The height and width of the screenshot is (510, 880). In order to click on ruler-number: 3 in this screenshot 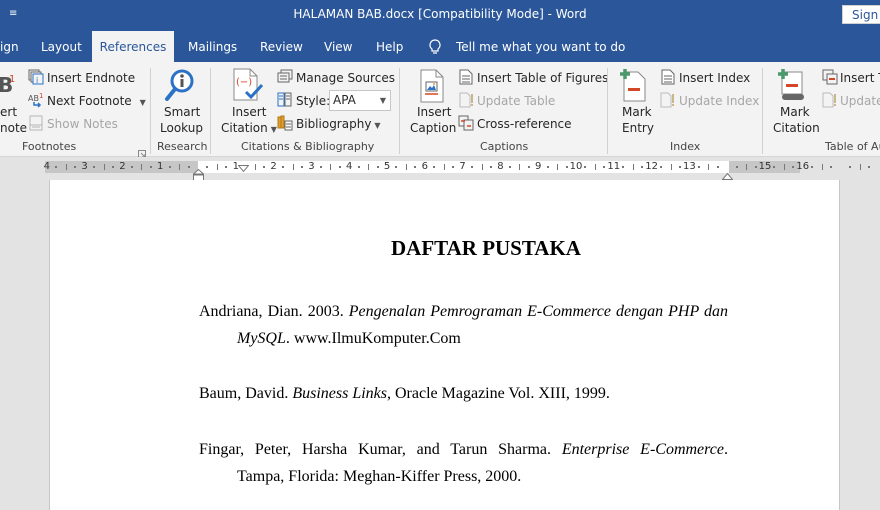, I will do `click(311, 166)`.